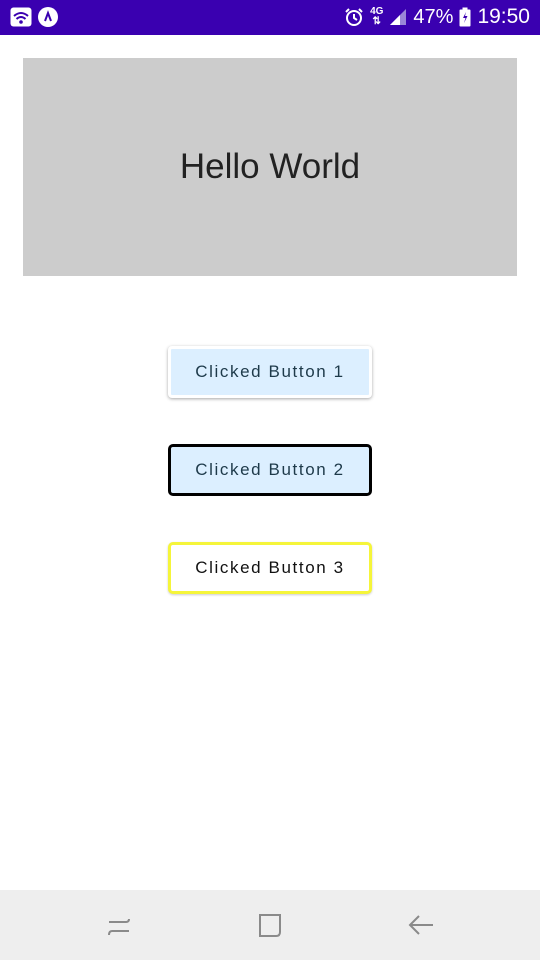 The width and height of the screenshot is (540, 960). I want to click on back-icon, so click(421, 925).